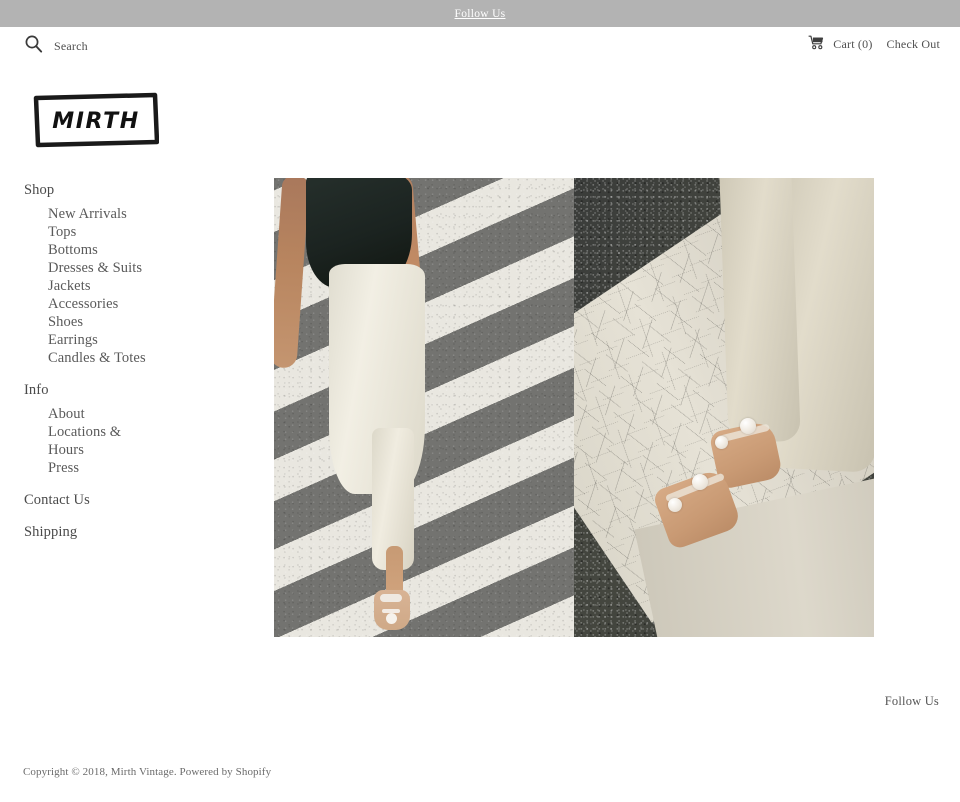 Image resolution: width=960 pixels, height=802 pixels. Describe the element at coordinates (33, 46) in the screenshot. I see `search-icon` at that location.